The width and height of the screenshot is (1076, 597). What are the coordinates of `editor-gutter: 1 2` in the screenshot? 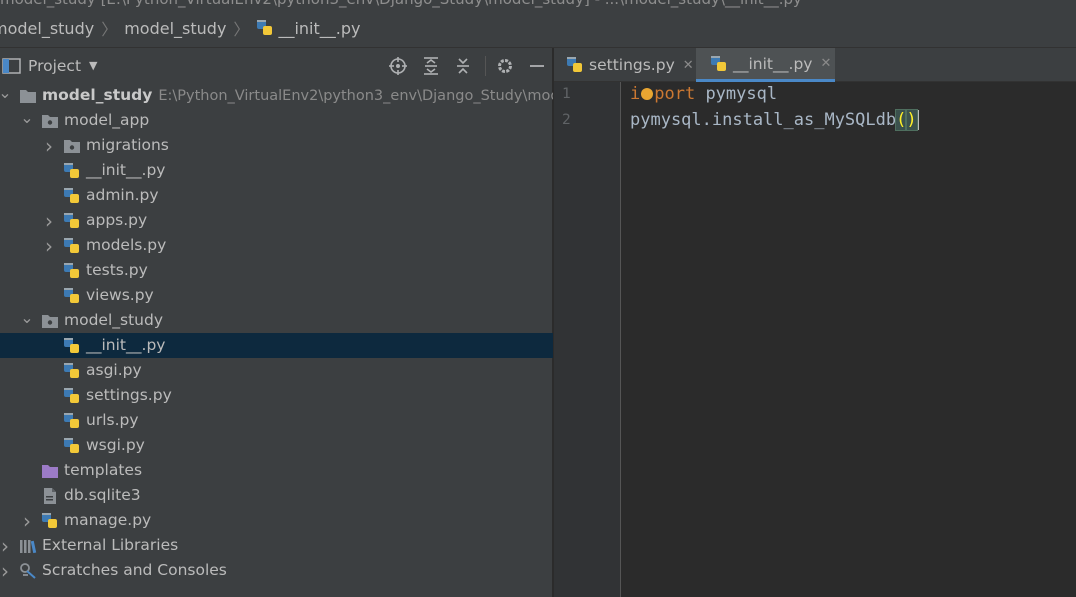 It's located at (587, 339).